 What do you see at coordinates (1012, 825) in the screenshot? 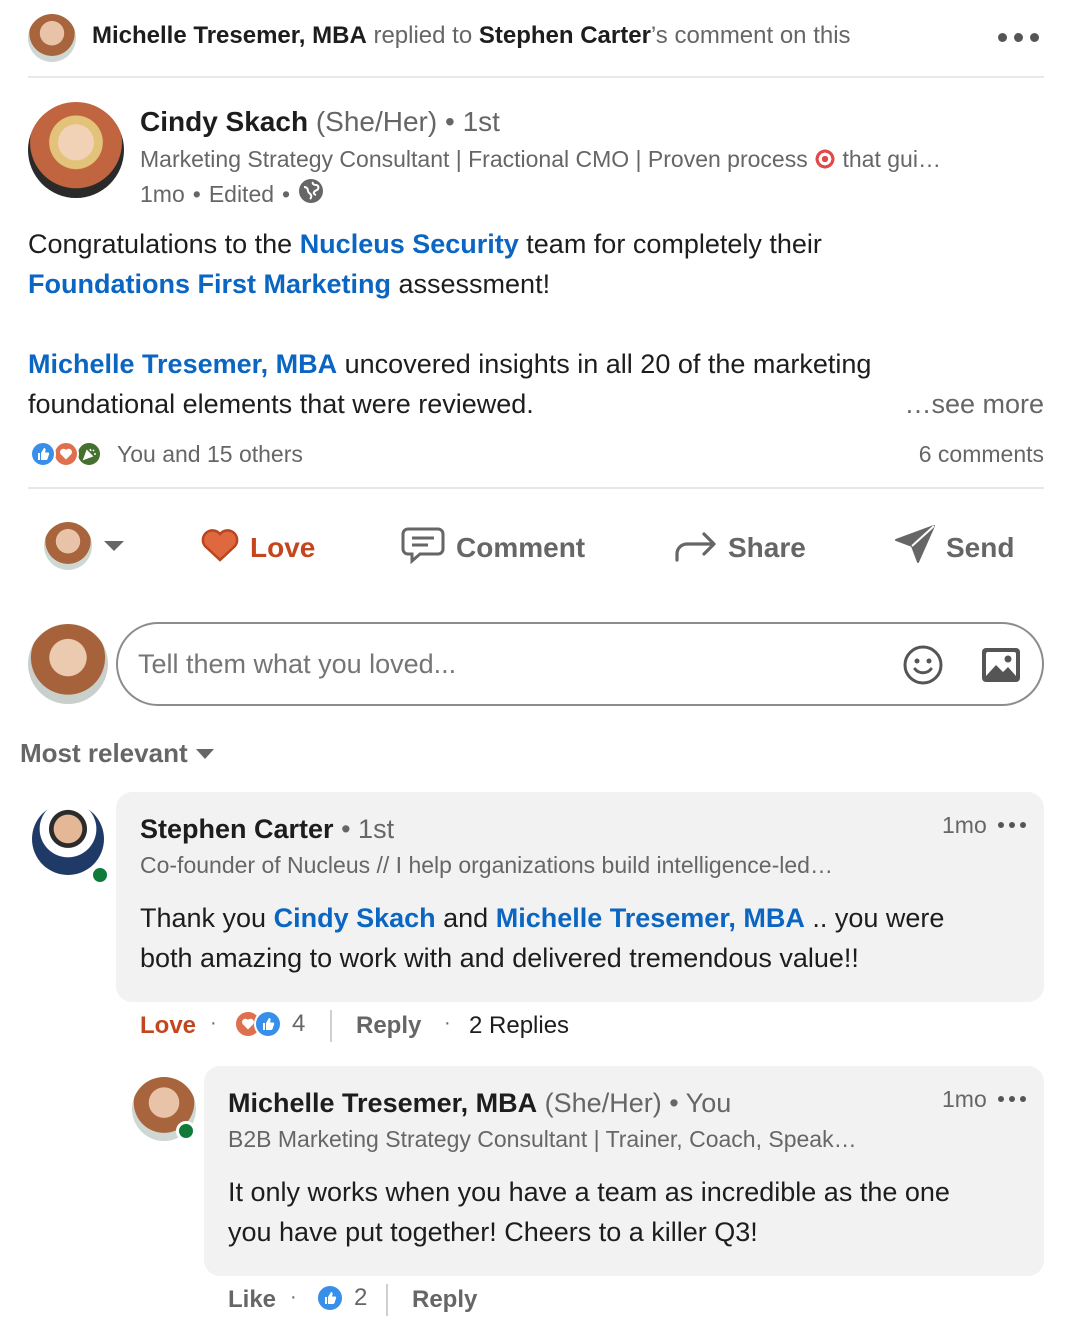
I see `comment-options-icon` at bounding box center [1012, 825].